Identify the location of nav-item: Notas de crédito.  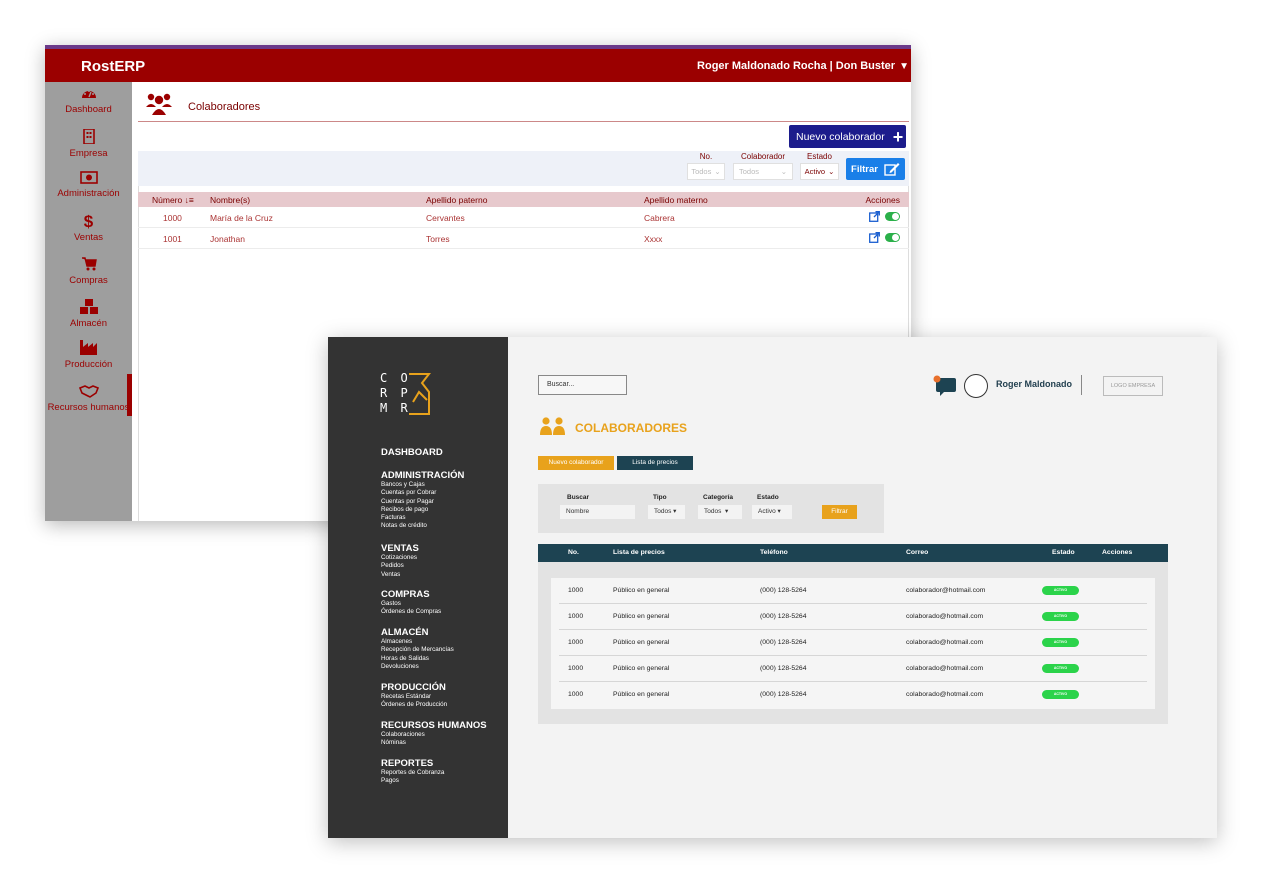
(422, 526).